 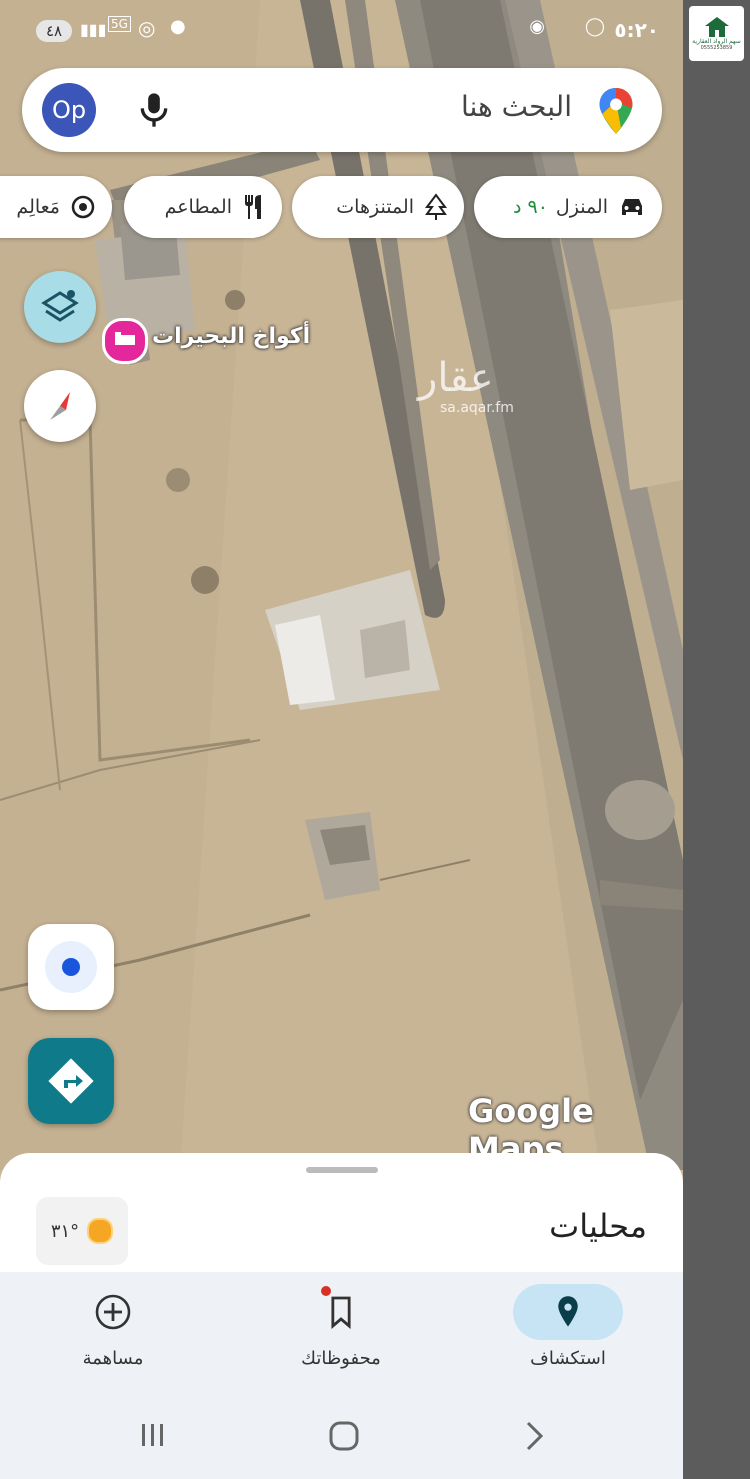 I want to click on nav-label: استكشاف, so click(x=568, y=1358).